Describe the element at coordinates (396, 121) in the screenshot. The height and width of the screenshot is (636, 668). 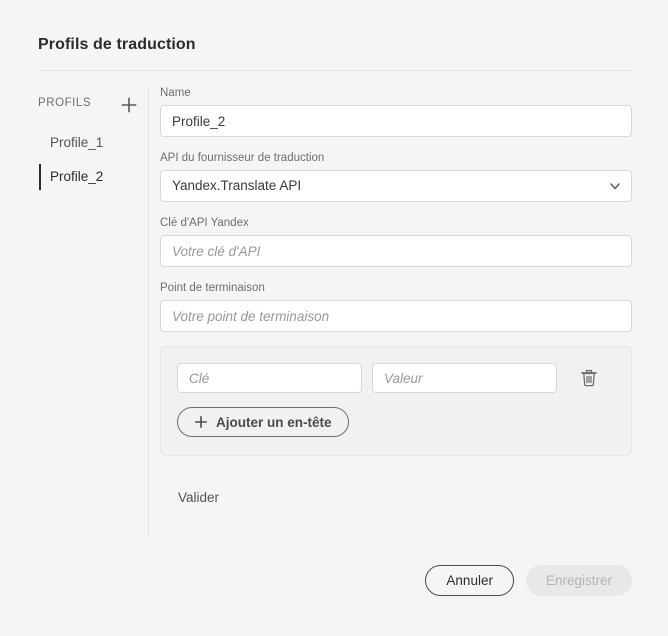
I see `name-input` at that location.